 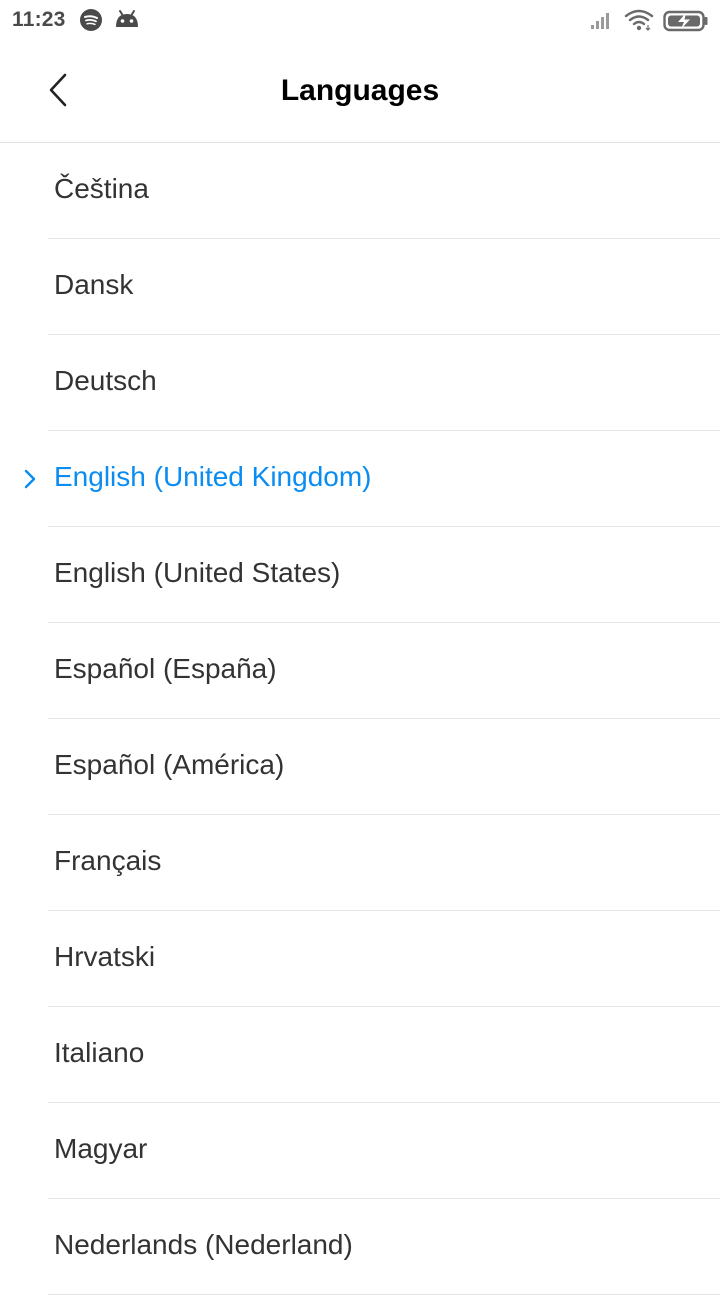 I want to click on language-item: English (United States), so click(x=360, y=575).